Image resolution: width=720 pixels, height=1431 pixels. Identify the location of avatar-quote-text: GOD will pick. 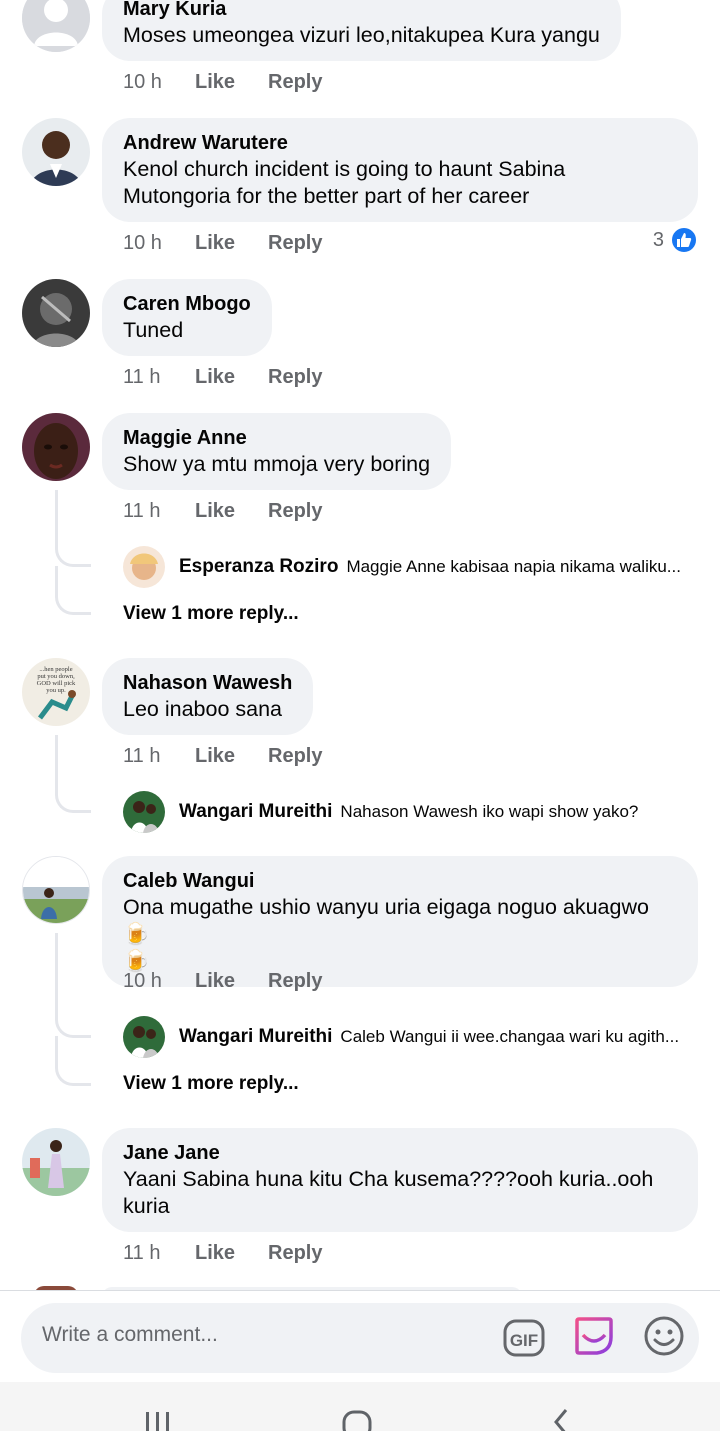
(56, 683).